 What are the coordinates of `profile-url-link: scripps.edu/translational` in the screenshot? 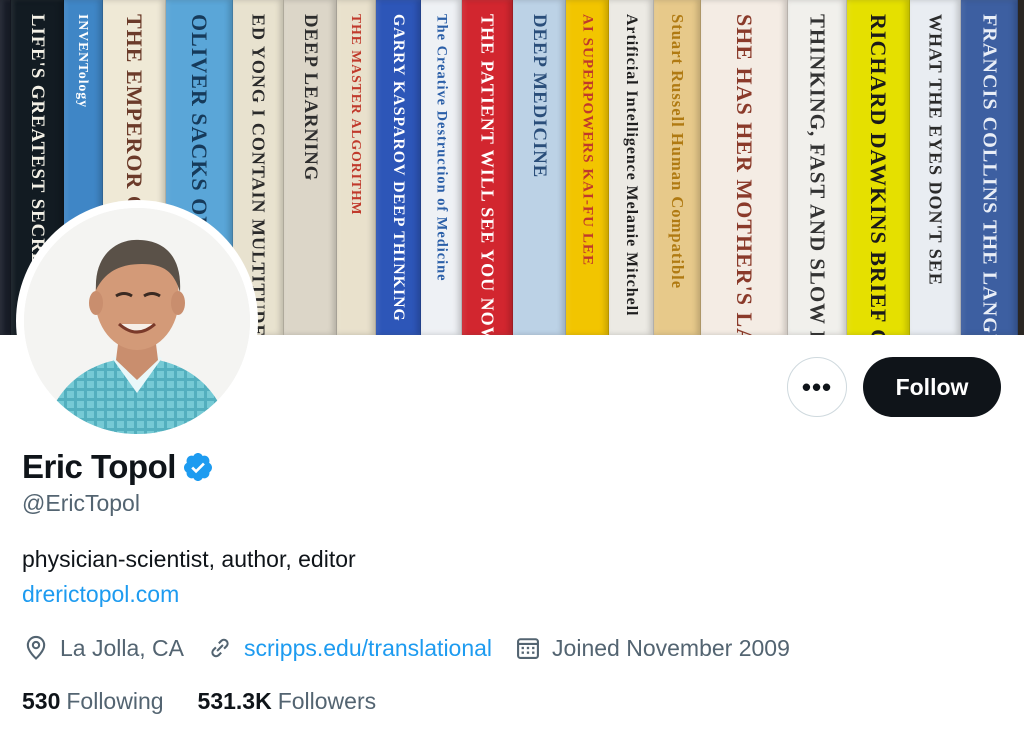 It's located at (368, 648).